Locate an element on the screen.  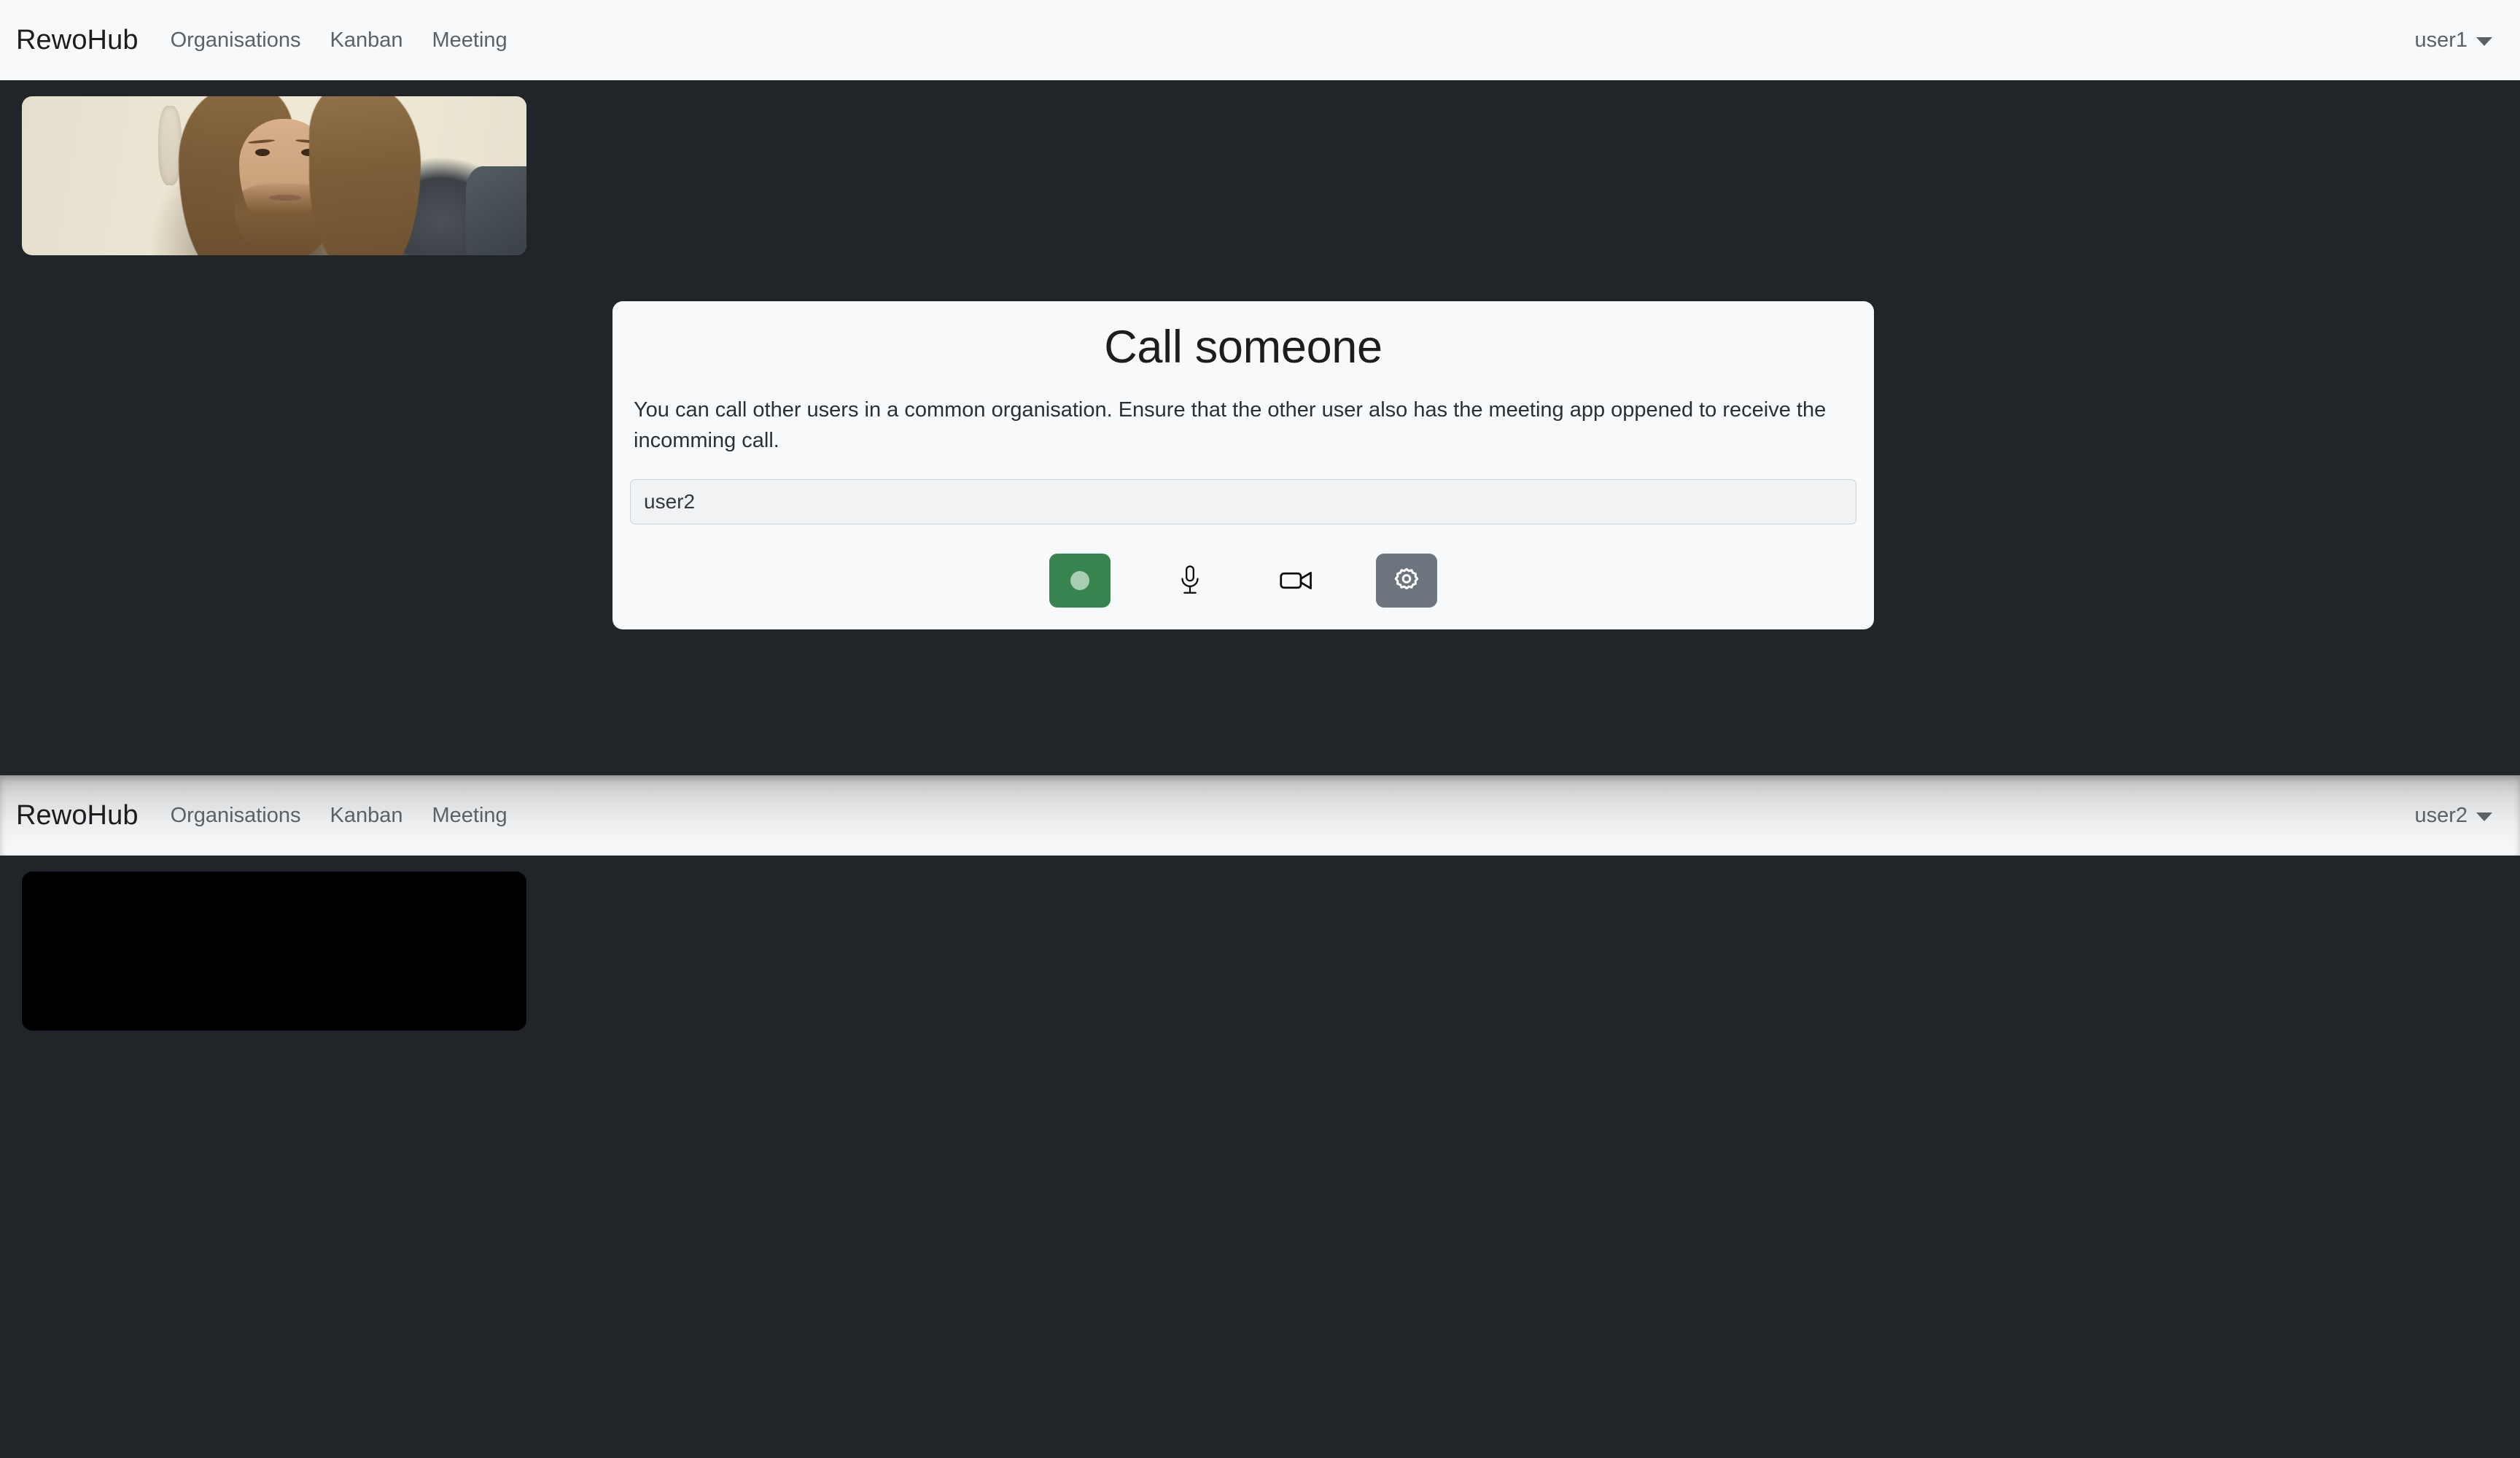
call-controls is located at coordinates (1243, 581).